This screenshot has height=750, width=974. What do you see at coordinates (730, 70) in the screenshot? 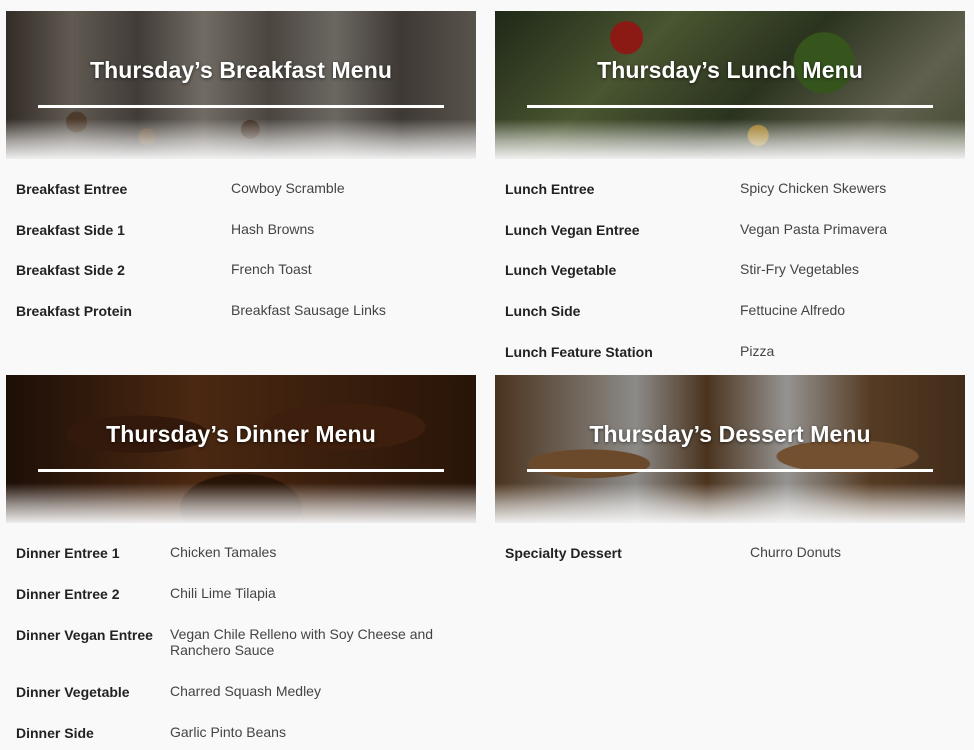
I see `lunch-menu-title: Thursday’s Lunch Menu` at bounding box center [730, 70].